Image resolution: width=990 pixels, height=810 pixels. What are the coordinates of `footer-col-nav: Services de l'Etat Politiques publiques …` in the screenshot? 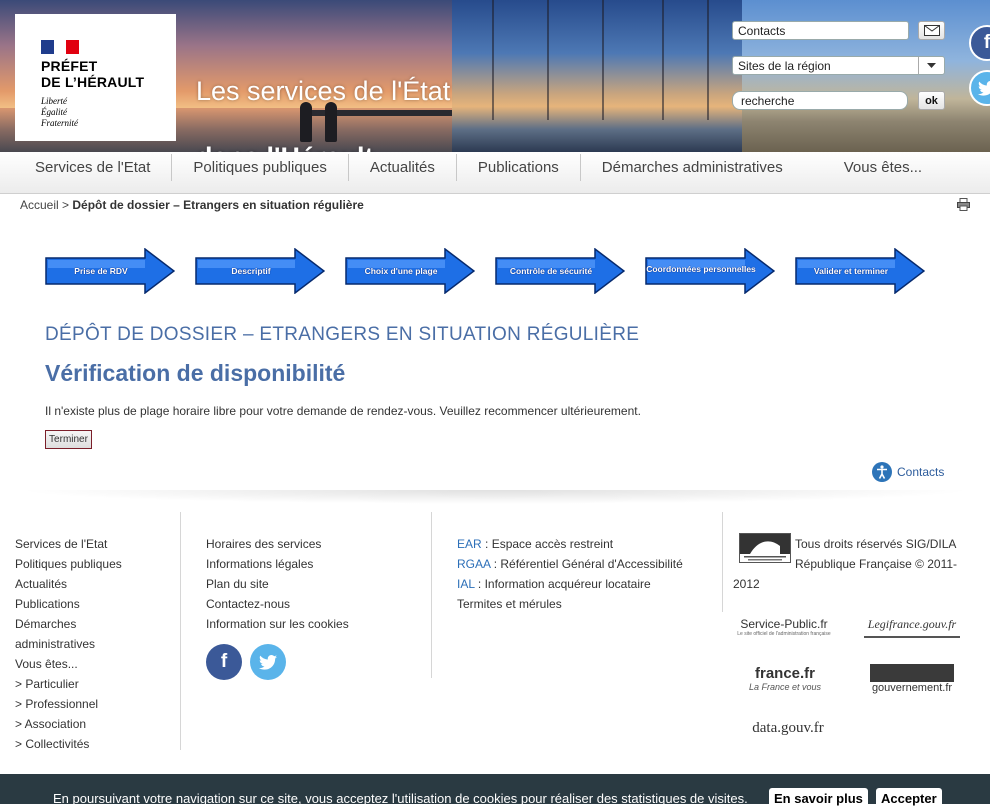 It's located at (95, 644).